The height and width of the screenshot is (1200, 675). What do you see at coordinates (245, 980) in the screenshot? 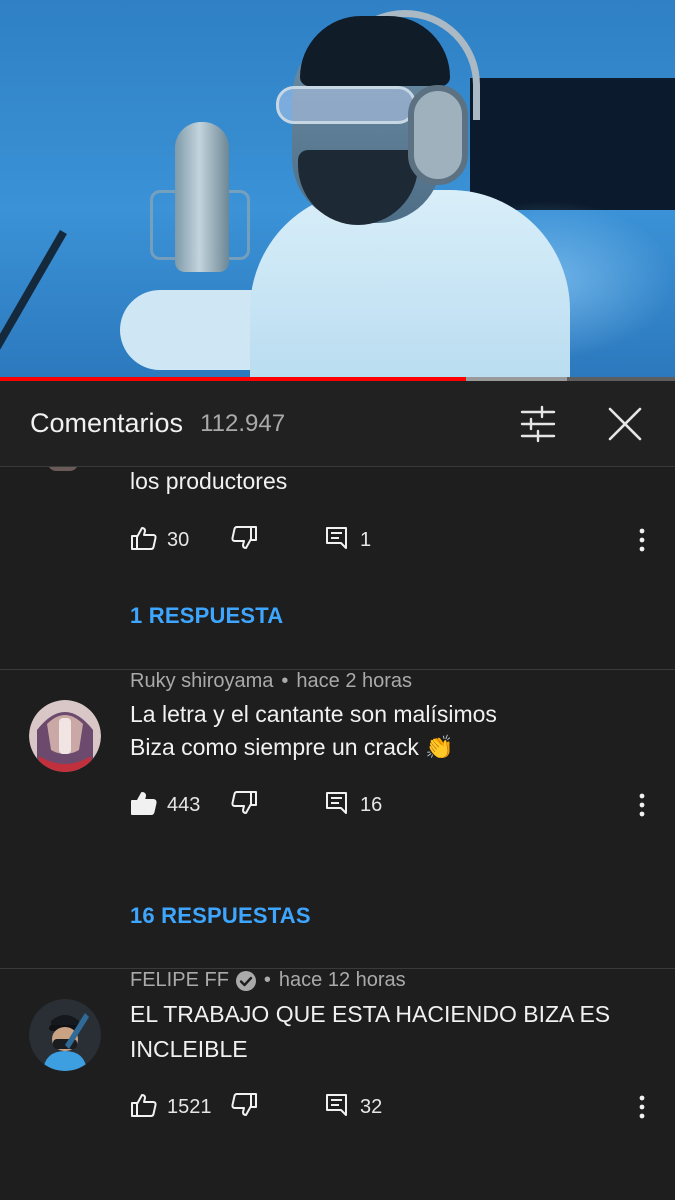
I see `verified-check-icon` at bounding box center [245, 980].